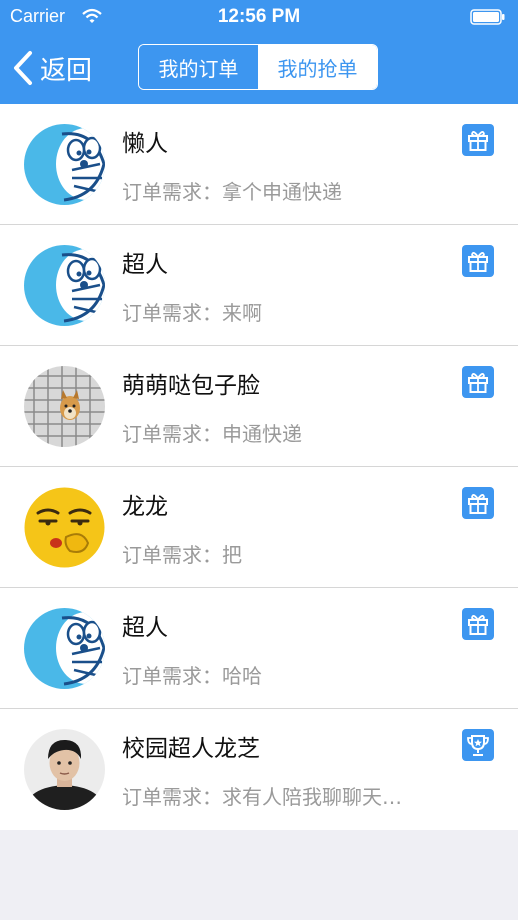 The width and height of the screenshot is (518, 920). Describe the element at coordinates (192, 676) in the screenshot. I see `order-requirement: 订单需求：哈哈` at that location.